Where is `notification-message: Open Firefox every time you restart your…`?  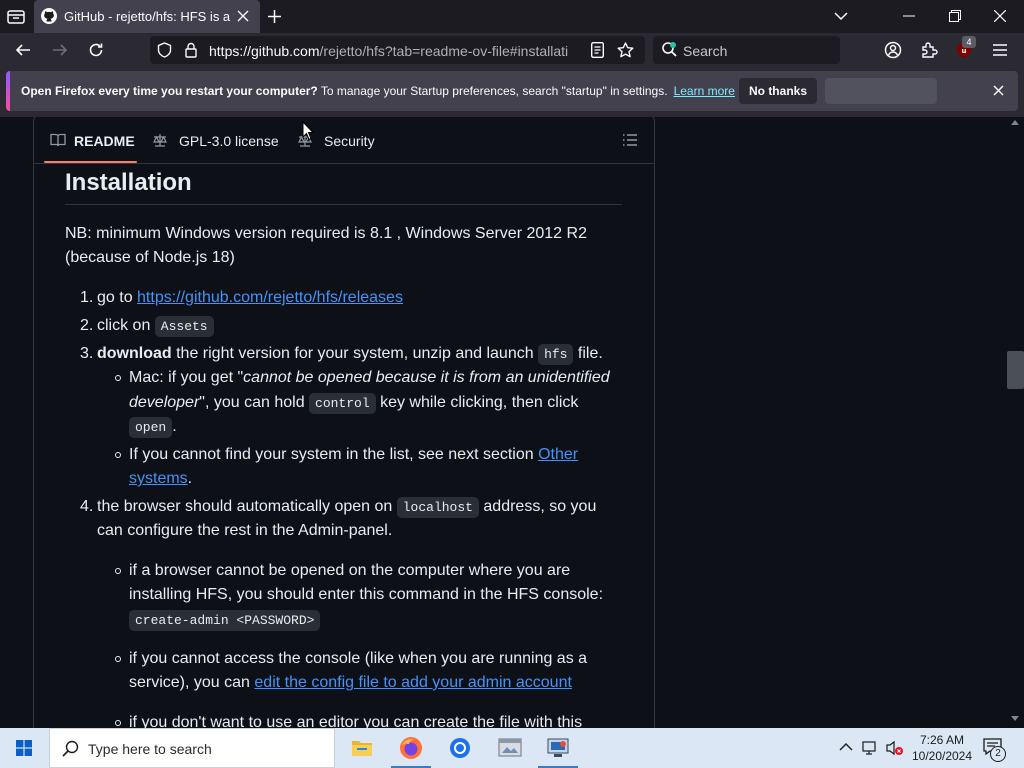 notification-message: Open Firefox every time you restart your… is located at coordinates (378, 91).